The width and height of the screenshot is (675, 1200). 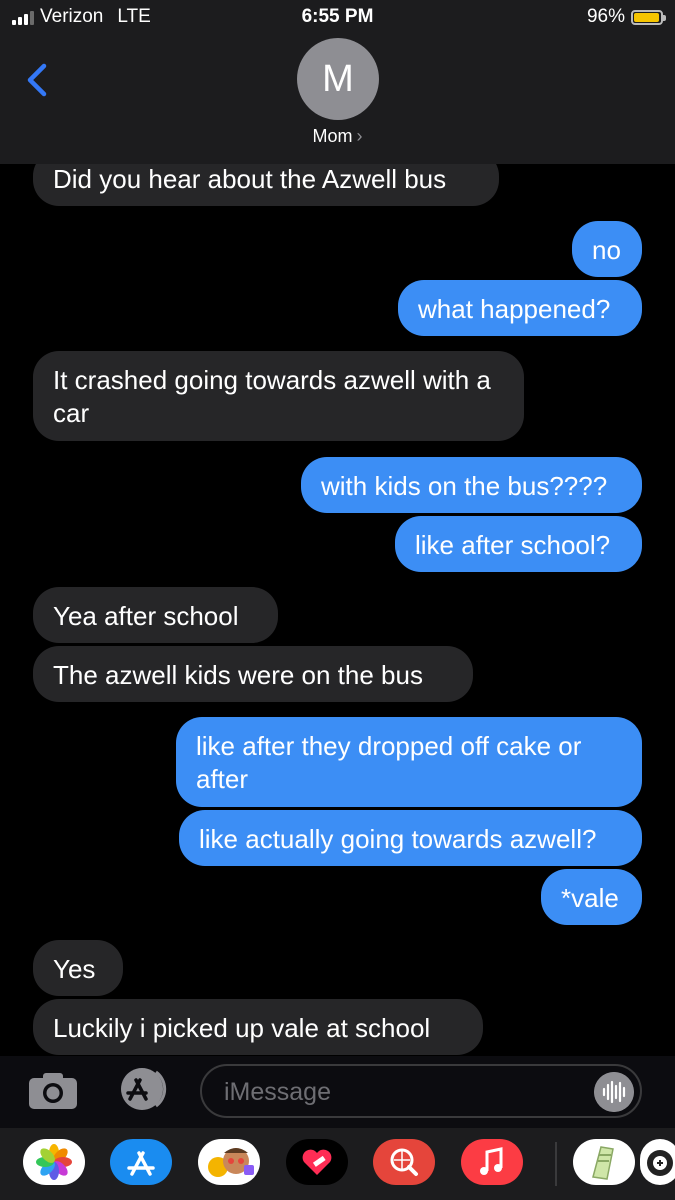 What do you see at coordinates (359, 136) in the screenshot?
I see `chevron-right-icon: ›` at bounding box center [359, 136].